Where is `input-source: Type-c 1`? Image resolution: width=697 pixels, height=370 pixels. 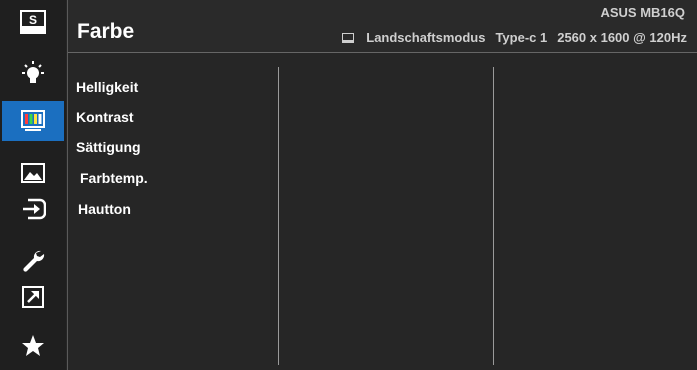
input-source: Type-c 1 is located at coordinates (521, 37).